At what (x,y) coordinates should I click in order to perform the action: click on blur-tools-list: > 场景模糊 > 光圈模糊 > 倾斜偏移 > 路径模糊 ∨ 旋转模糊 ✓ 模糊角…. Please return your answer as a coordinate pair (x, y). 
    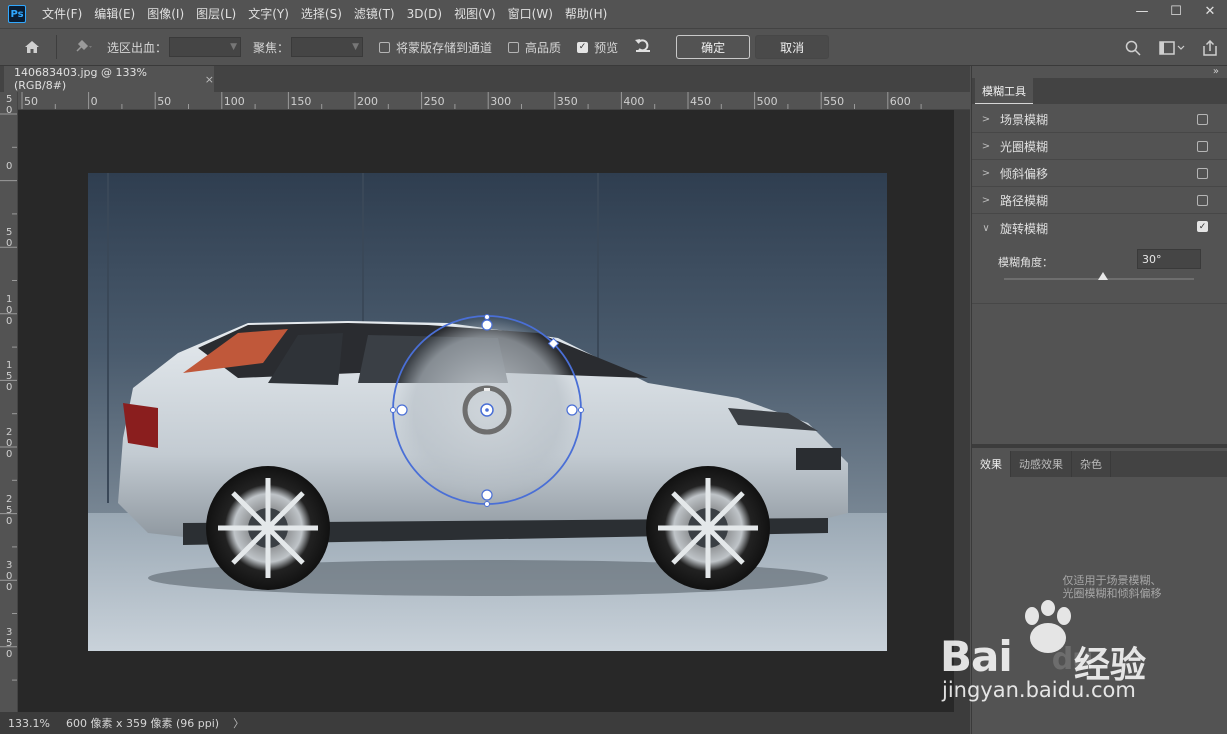
    Looking at the image, I should click on (1099, 205).